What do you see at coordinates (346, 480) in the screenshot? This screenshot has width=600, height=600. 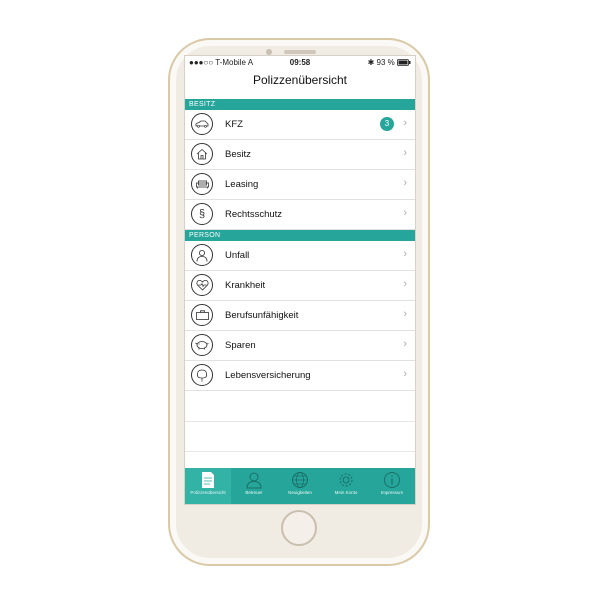 I see `gear-icon` at bounding box center [346, 480].